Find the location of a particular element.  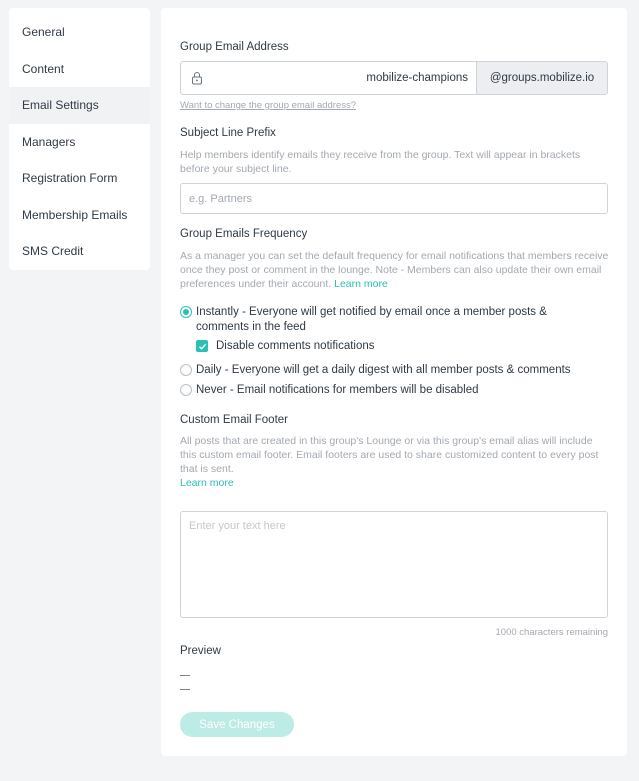

disable-comments-option: Disable comments notifications is located at coordinates (285, 346).